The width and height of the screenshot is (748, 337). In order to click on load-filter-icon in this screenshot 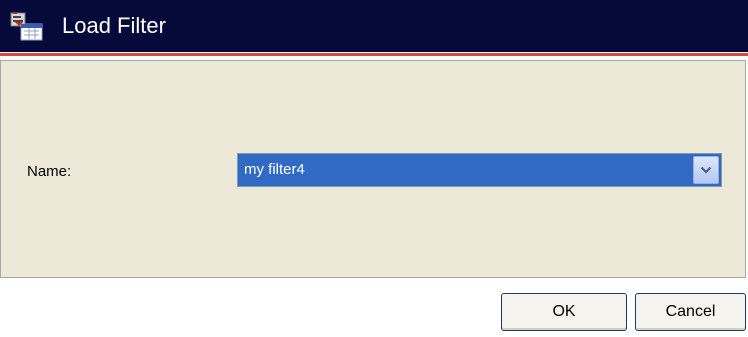, I will do `click(27, 26)`.